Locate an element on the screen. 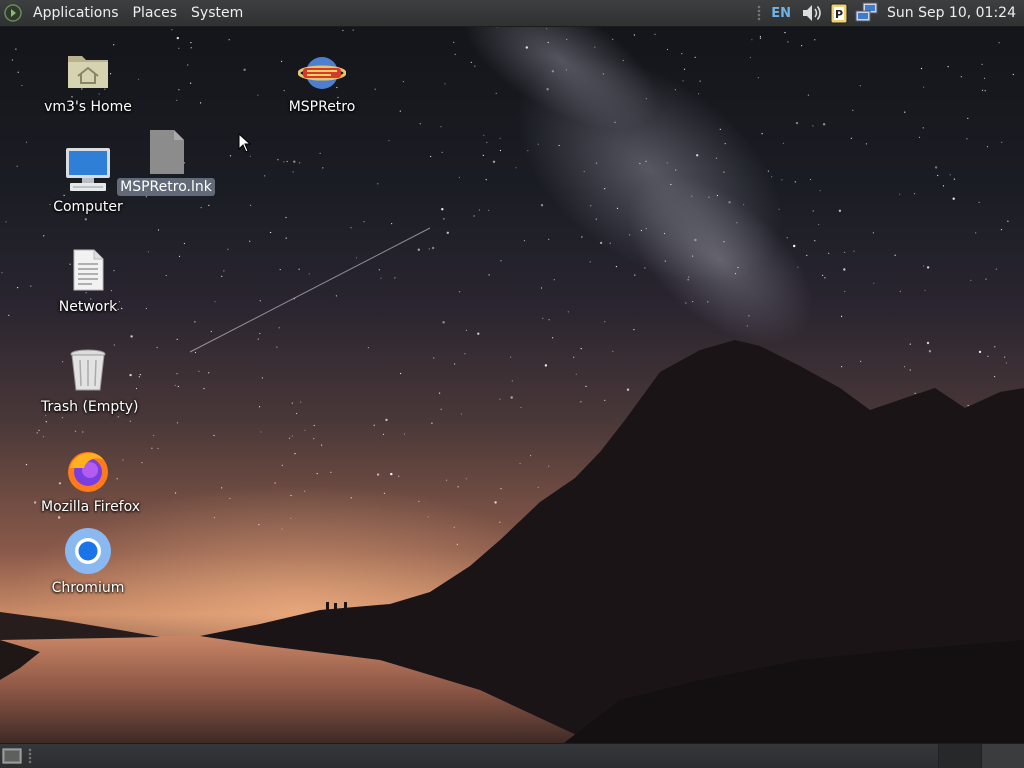 The height and width of the screenshot is (768, 1024). notification-area: EN P Sun Sep 10, 01:24 is located at coordinates (888, 13).